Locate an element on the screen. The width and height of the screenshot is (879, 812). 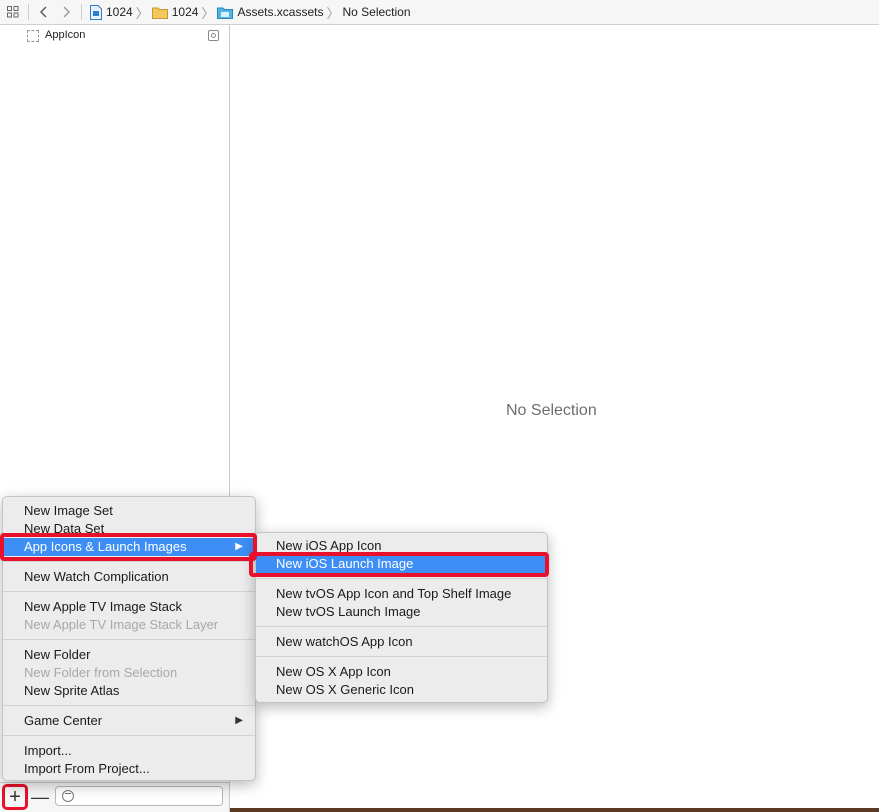
menu-item-new-osx-generic-icon: New OS X Generic Icon is located at coordinates (401, 690).